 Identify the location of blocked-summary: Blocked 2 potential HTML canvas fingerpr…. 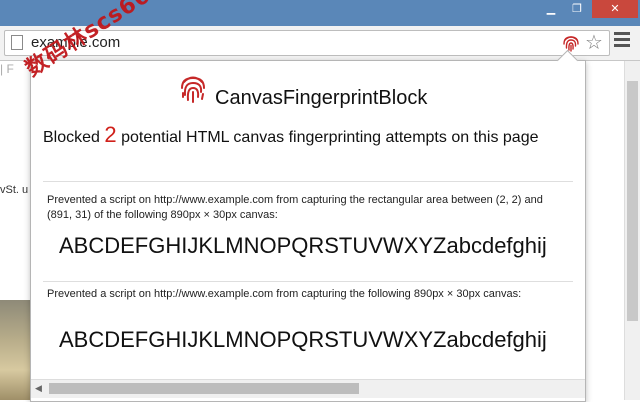
(303, 136).